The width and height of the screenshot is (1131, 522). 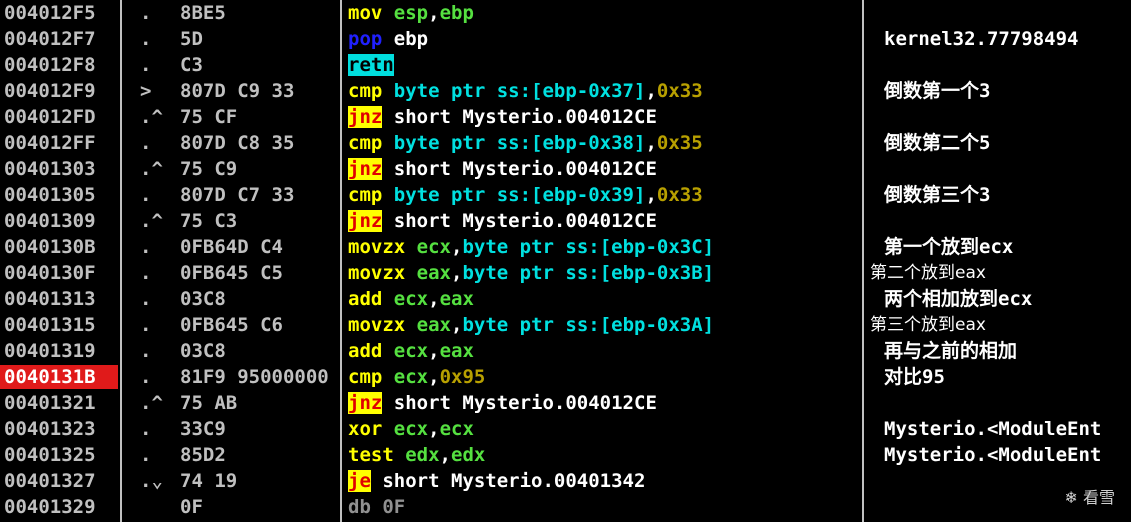 What do you see at coordinates (260, 195) in the screenshot?
I see `hex-dump-cell: 807D C7 33` at bounding box center [260, 195].